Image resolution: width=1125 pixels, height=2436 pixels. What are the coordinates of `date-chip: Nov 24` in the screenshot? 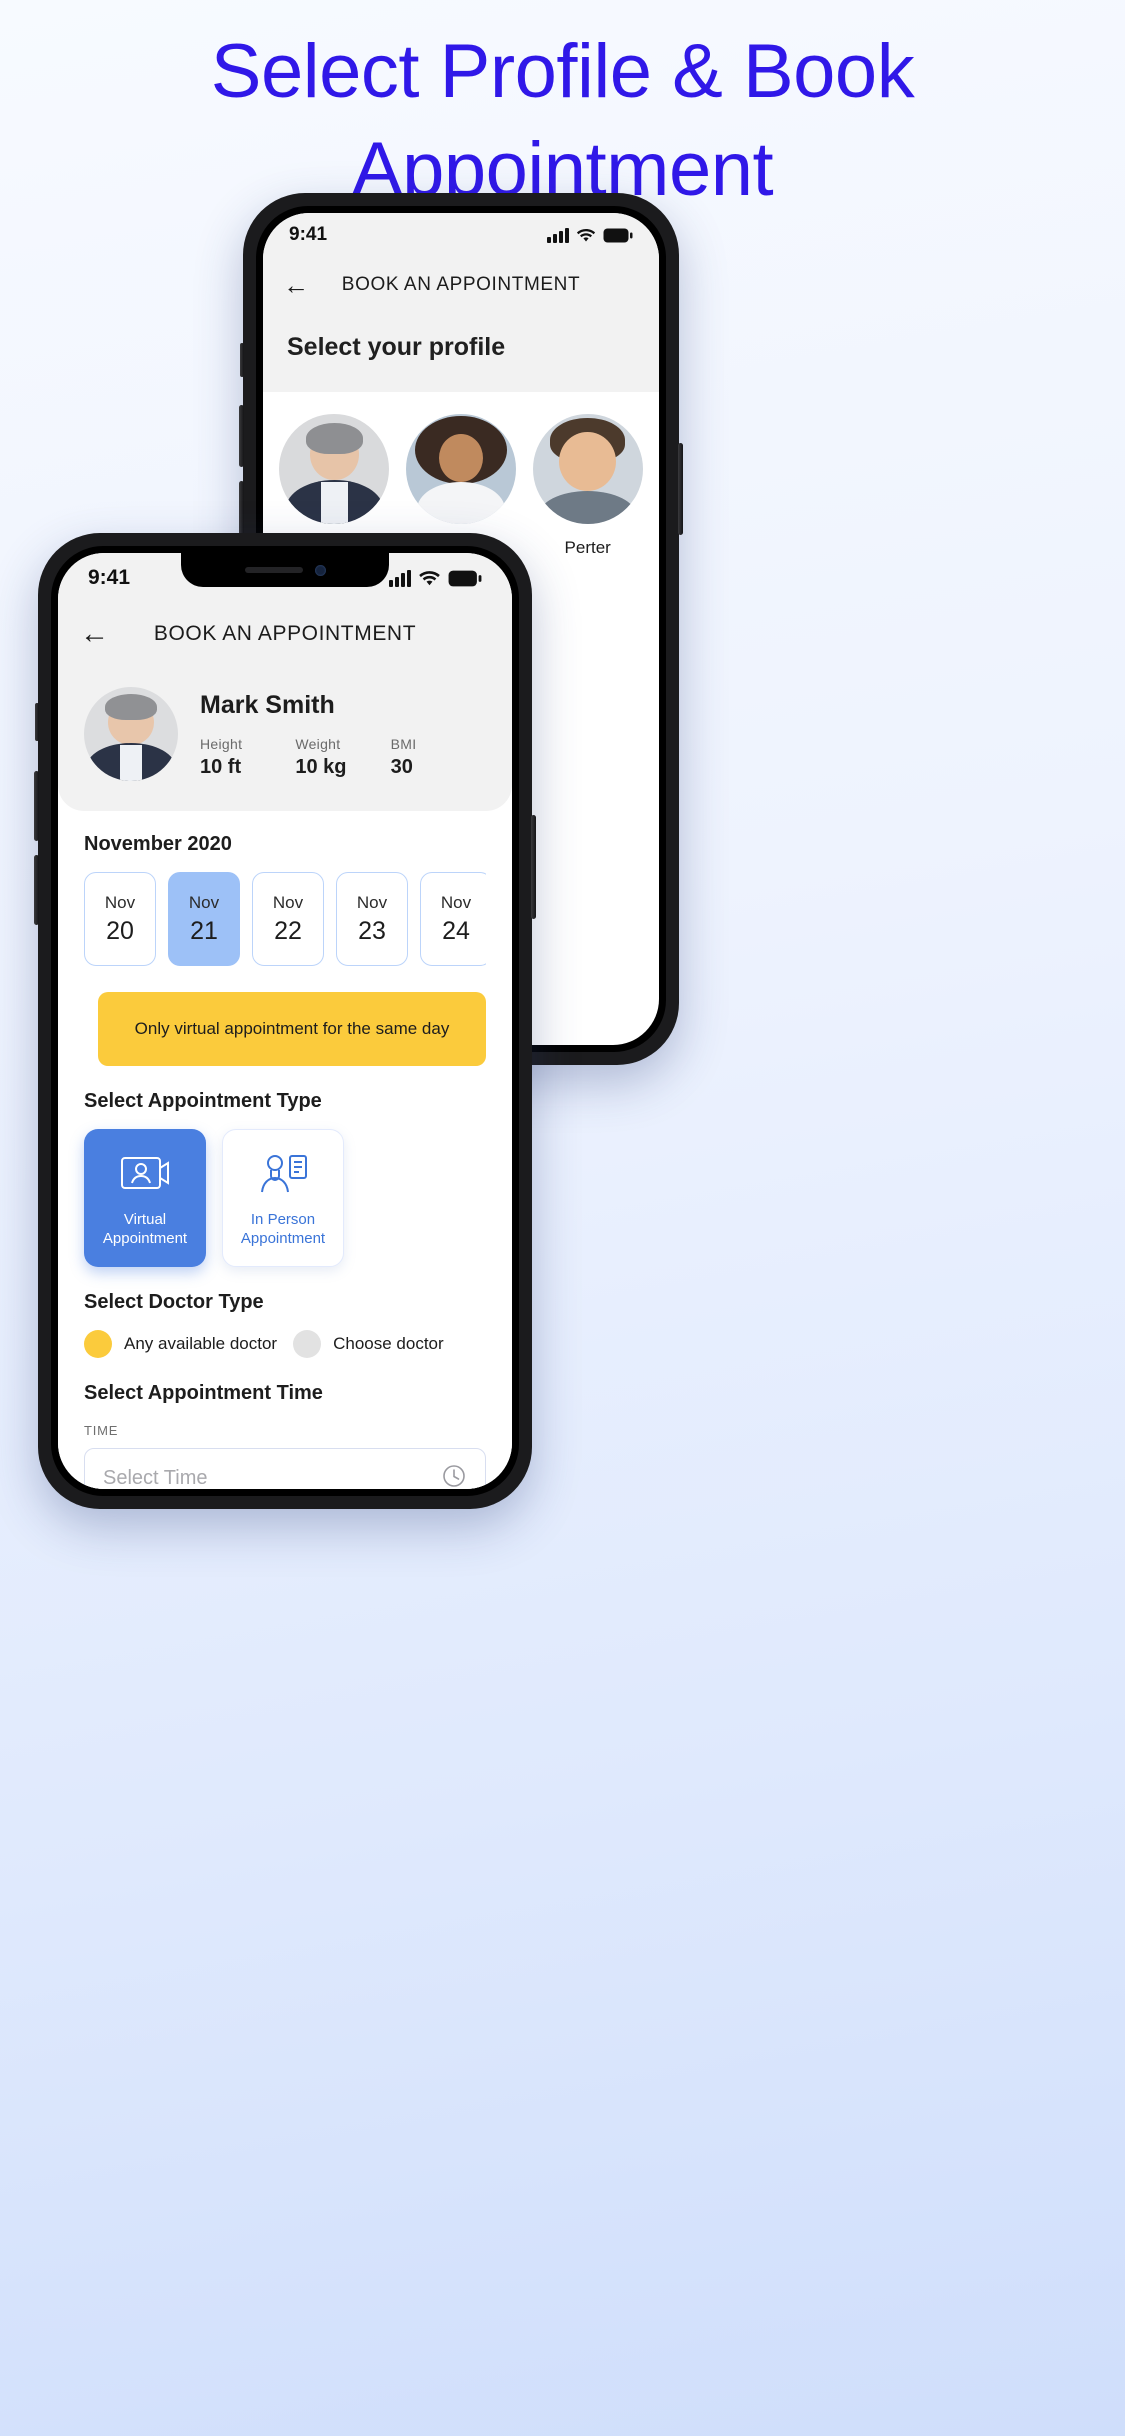 It's located at (453, 919).